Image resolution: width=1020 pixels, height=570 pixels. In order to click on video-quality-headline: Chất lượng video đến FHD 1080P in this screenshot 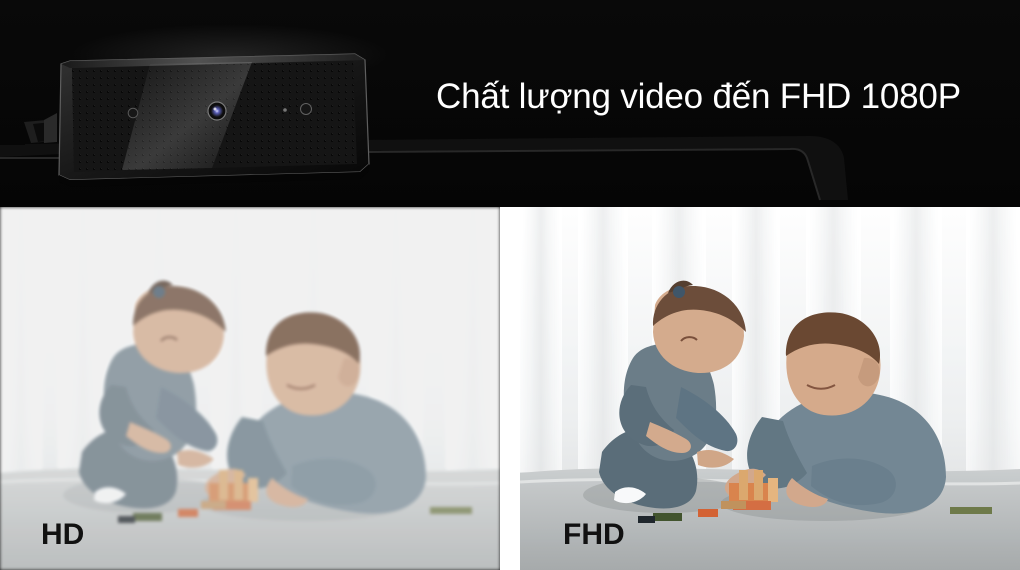, I will do `click(698, 96)`.